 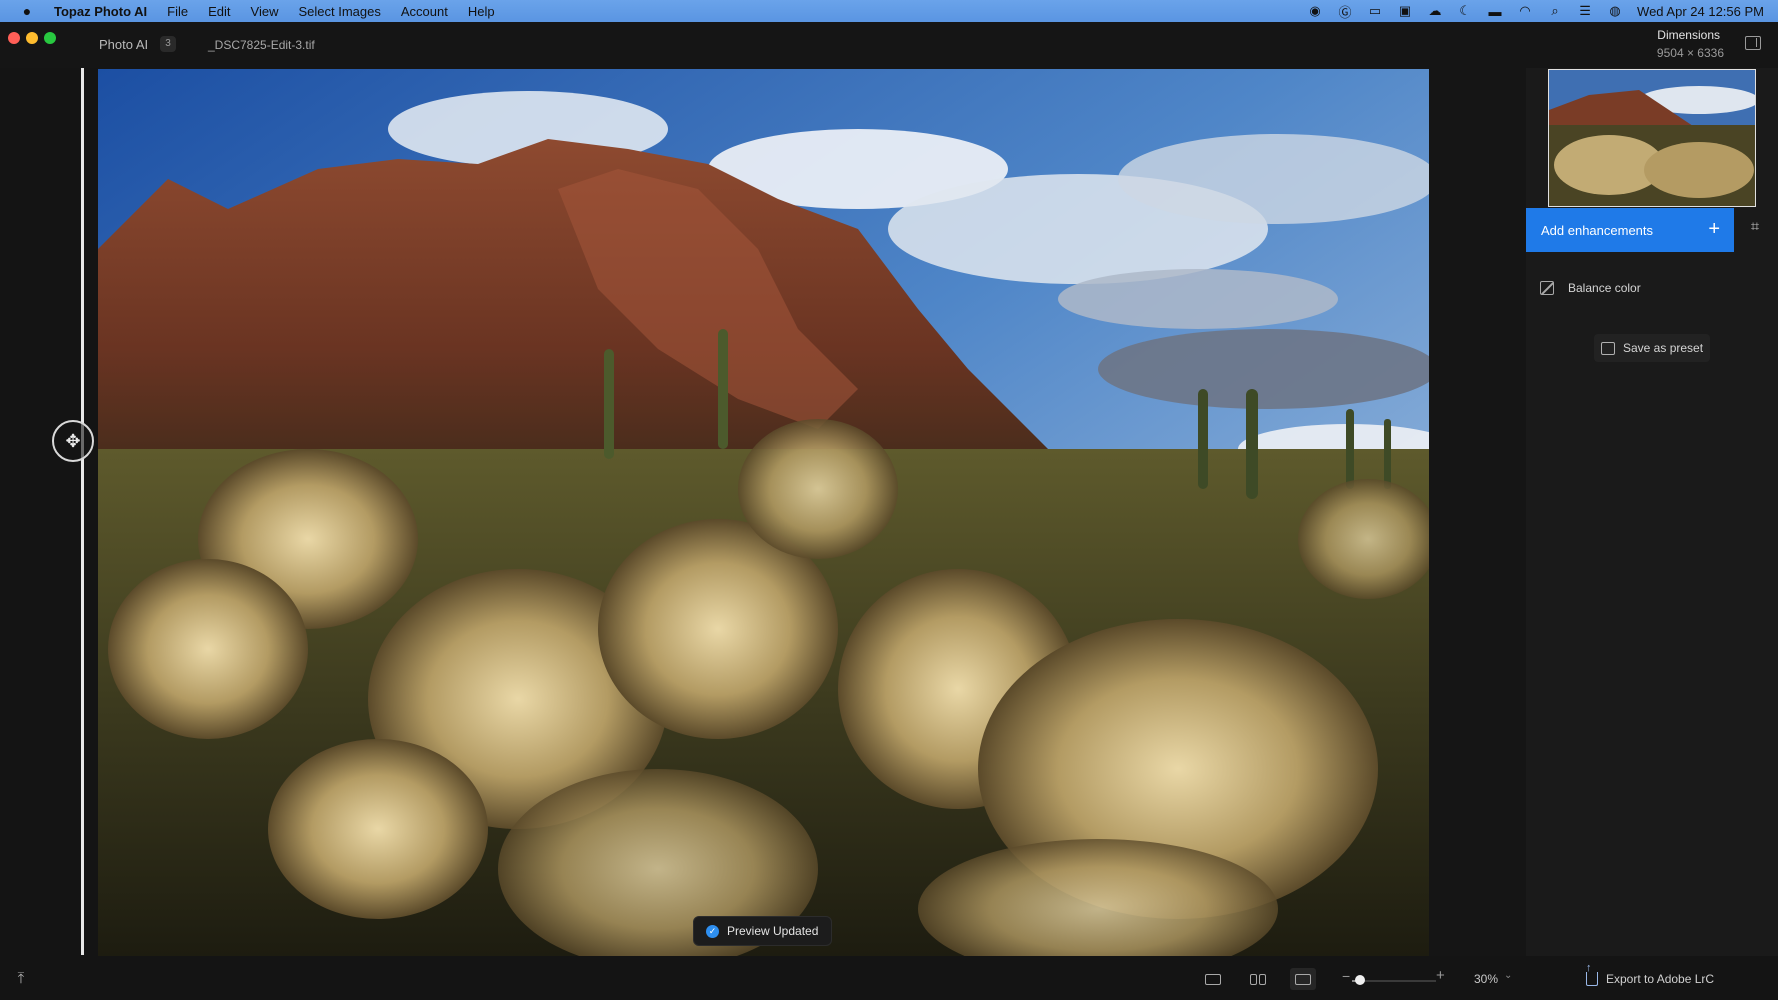 I want to click on menu-app-name: Topaz Photo AI, so click(x=103, y=11).